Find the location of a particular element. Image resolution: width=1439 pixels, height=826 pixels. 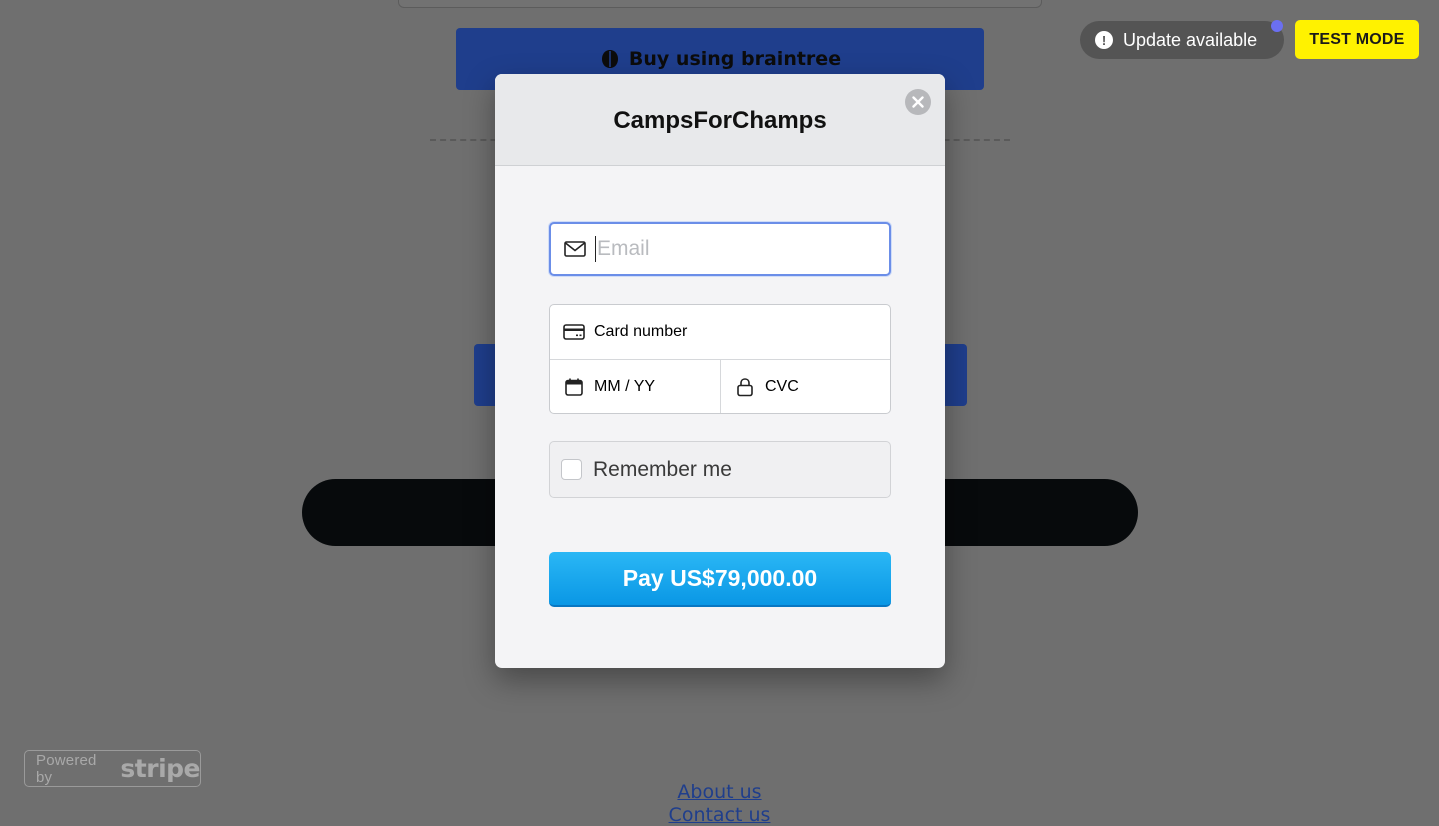

buy-braintree-label: Buy using braintree is located at coordinates (735, 59).